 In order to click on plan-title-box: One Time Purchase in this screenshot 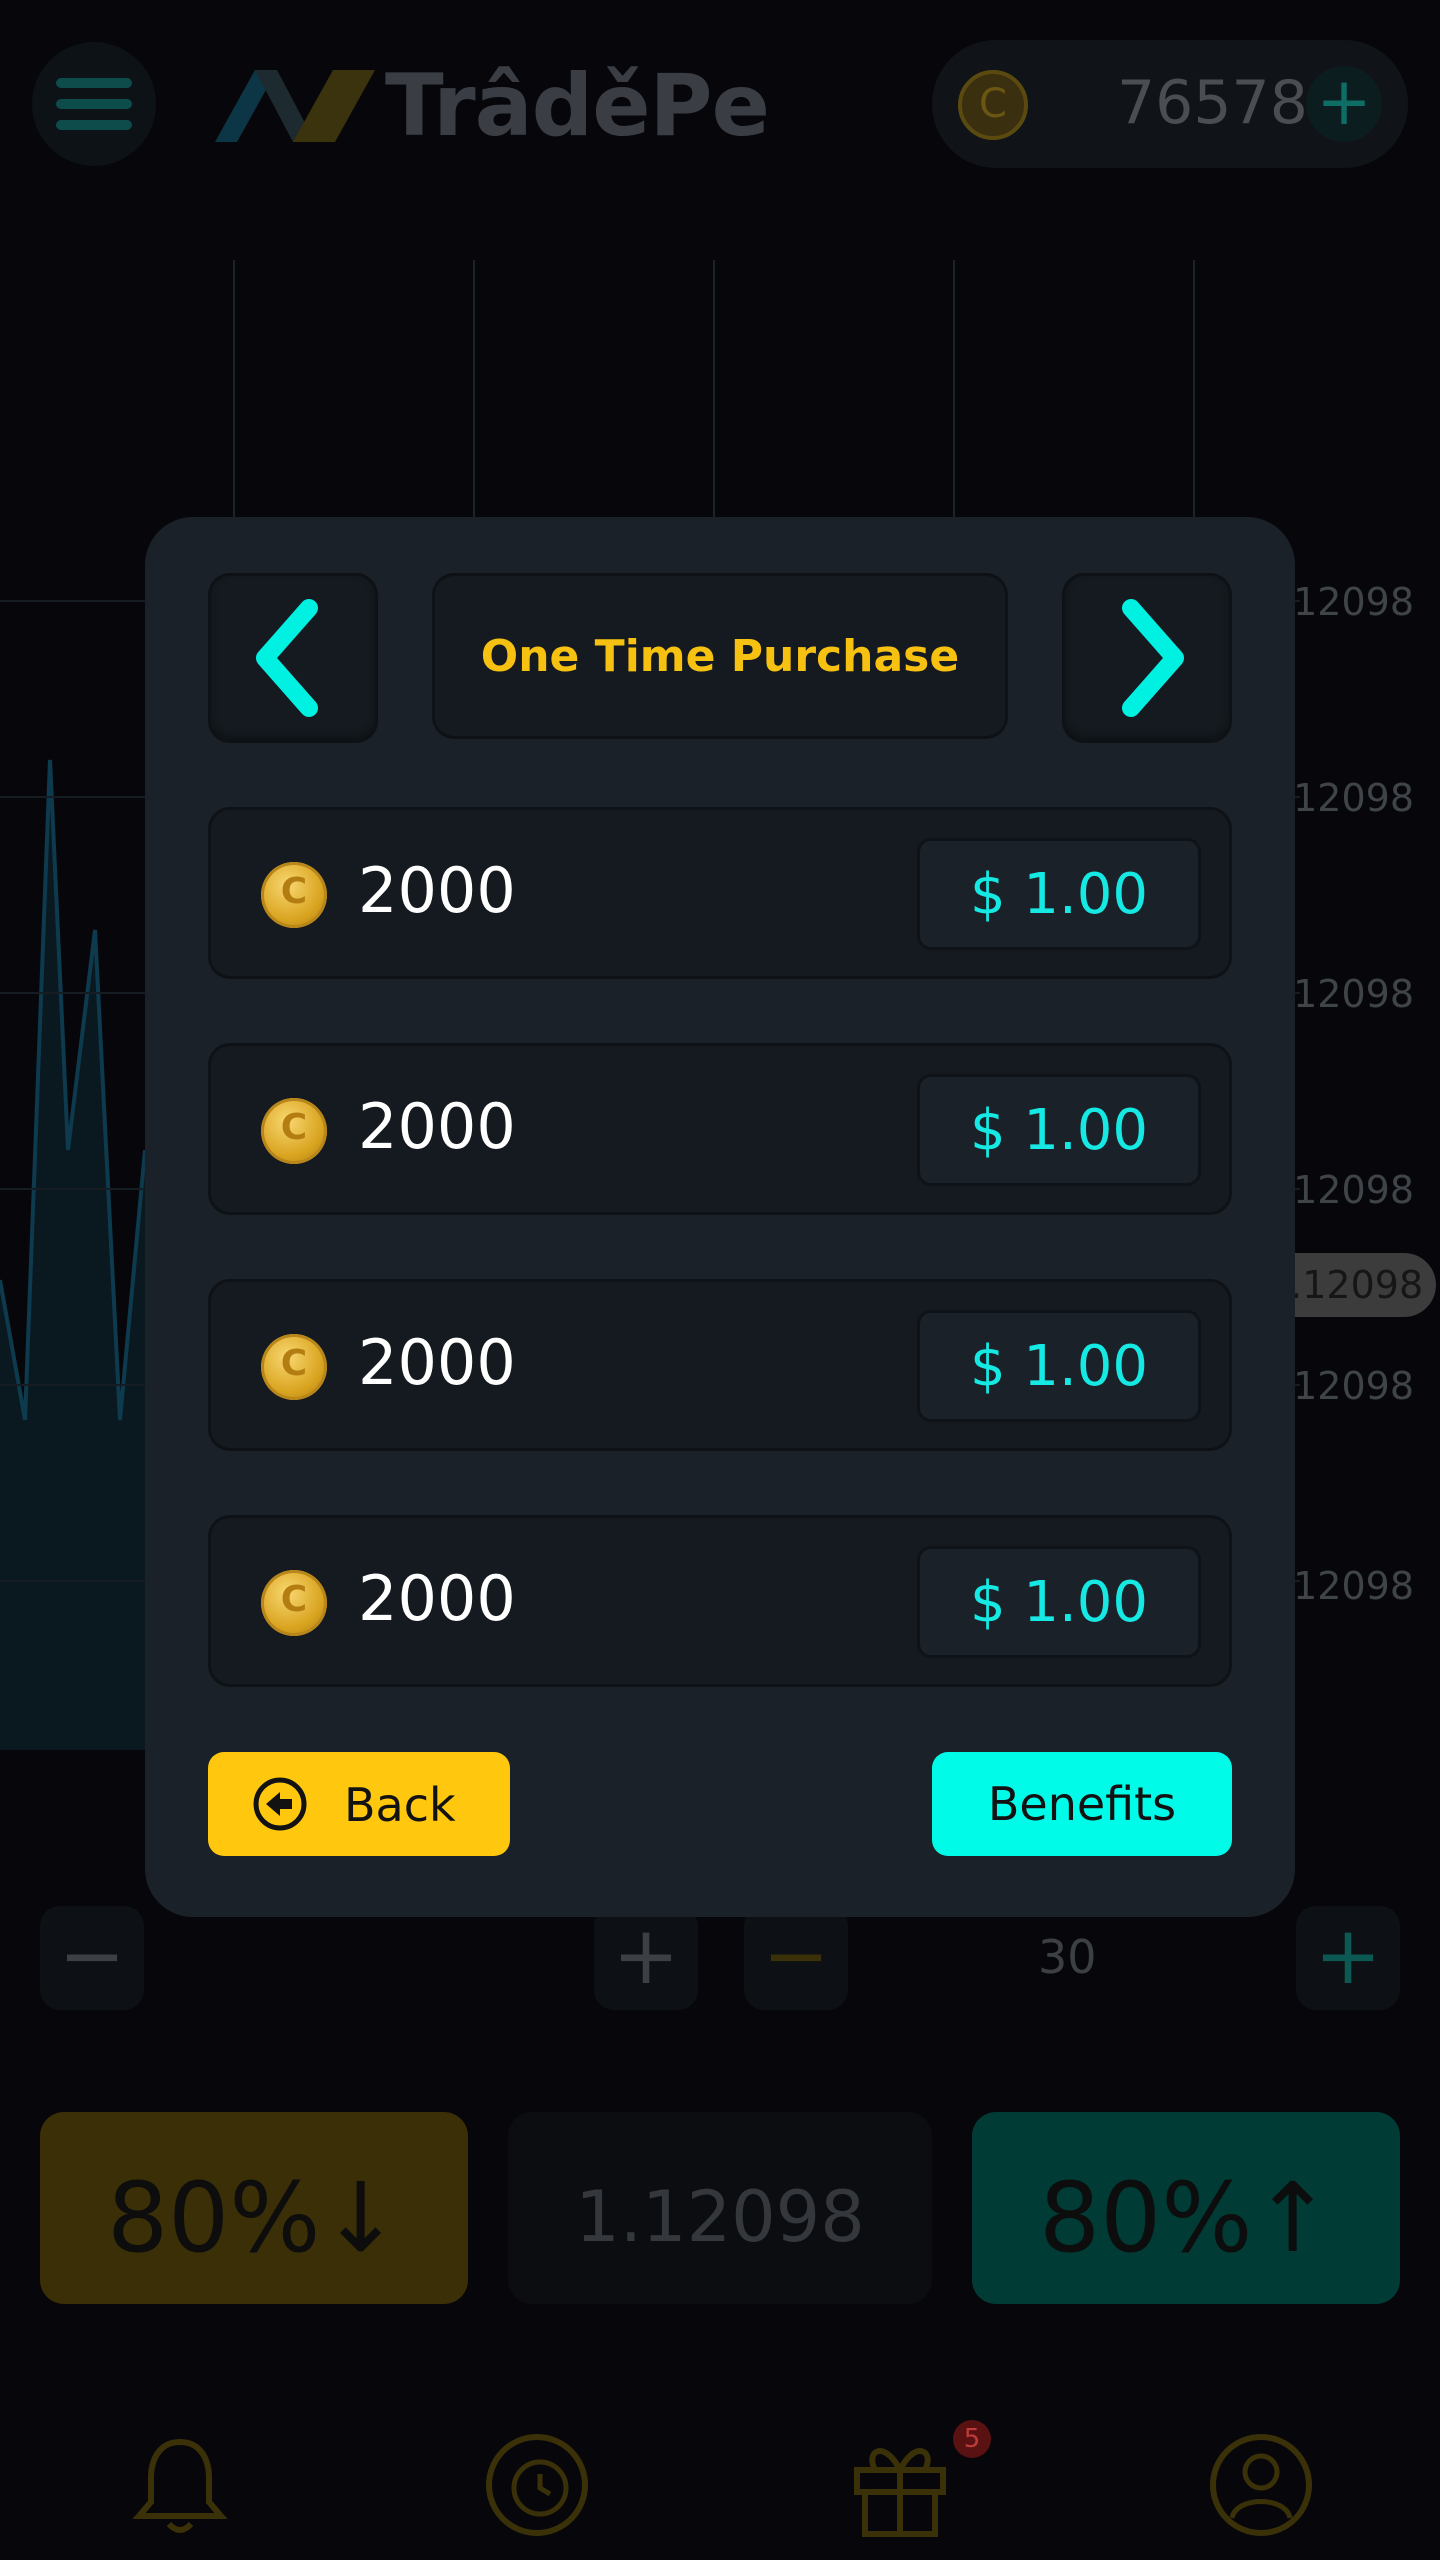, I will do `click(720, 656)`.